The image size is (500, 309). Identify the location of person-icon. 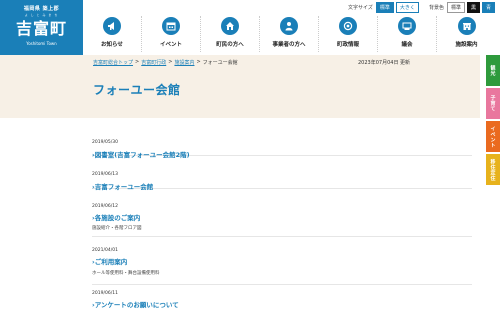
(289, 26).